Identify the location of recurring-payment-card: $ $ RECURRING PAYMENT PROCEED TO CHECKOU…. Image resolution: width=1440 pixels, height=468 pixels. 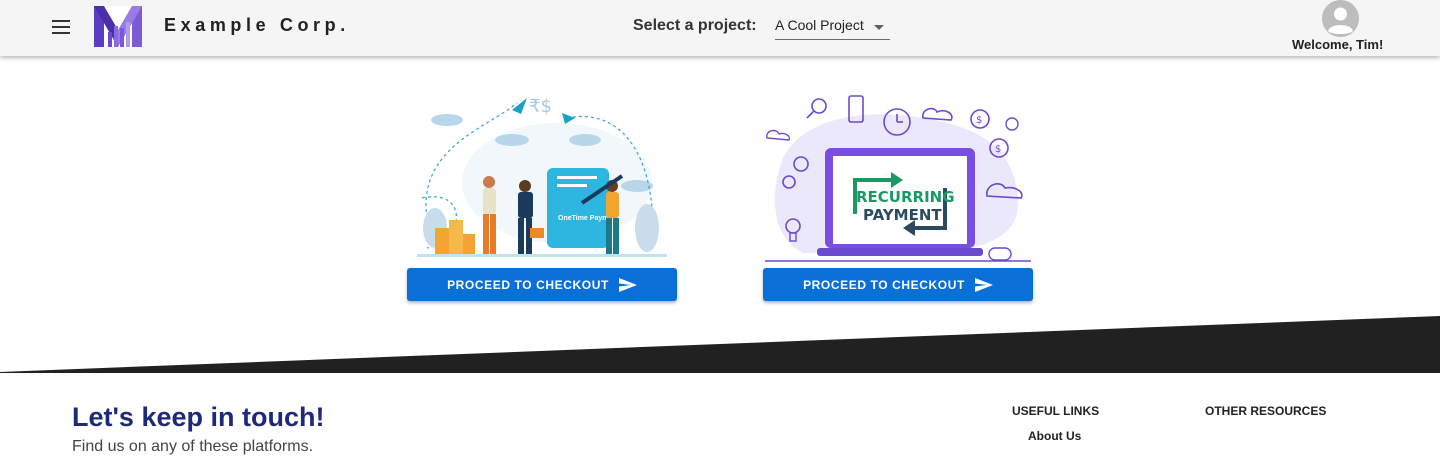
(898, 194).